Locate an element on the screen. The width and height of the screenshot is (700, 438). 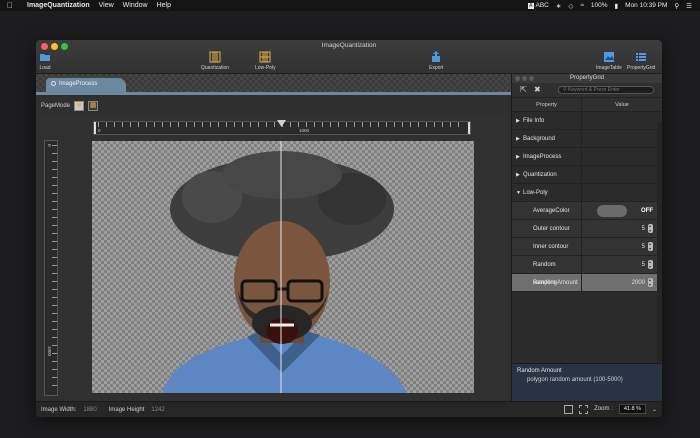
lowpoly-icon is located at coordinates (265, 57).